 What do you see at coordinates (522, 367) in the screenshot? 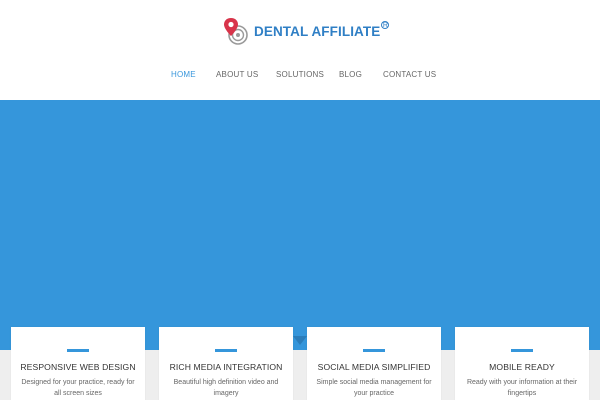
I see `feature-title: MOBILE READY` at bounding box center [522, 367].